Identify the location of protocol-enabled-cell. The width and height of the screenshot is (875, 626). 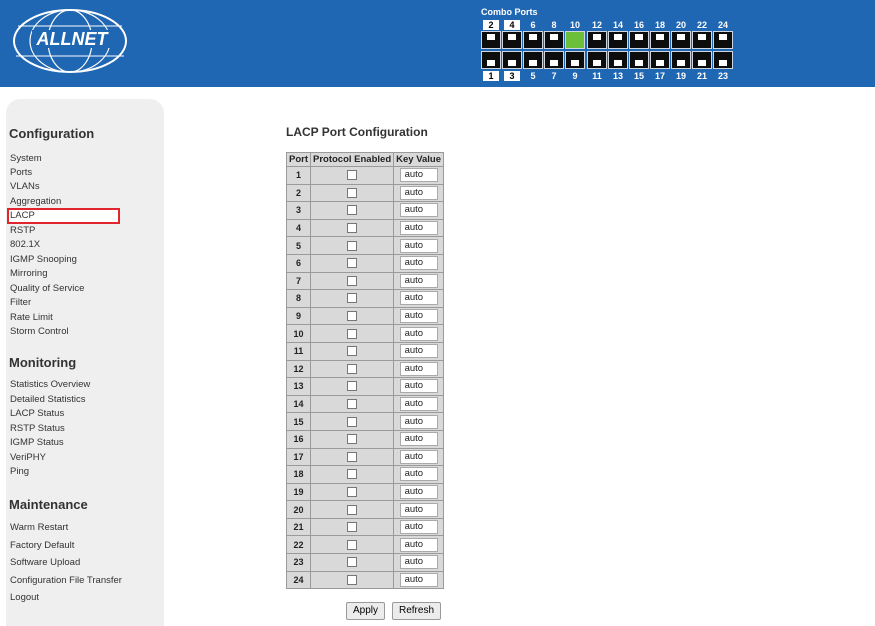
(352, 580).